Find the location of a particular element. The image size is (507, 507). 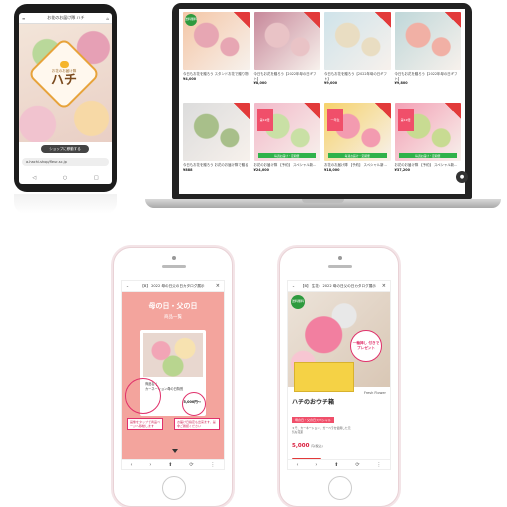

brand-logo: お花のお届け隊 ハチ is located at coordinates (64, 74).